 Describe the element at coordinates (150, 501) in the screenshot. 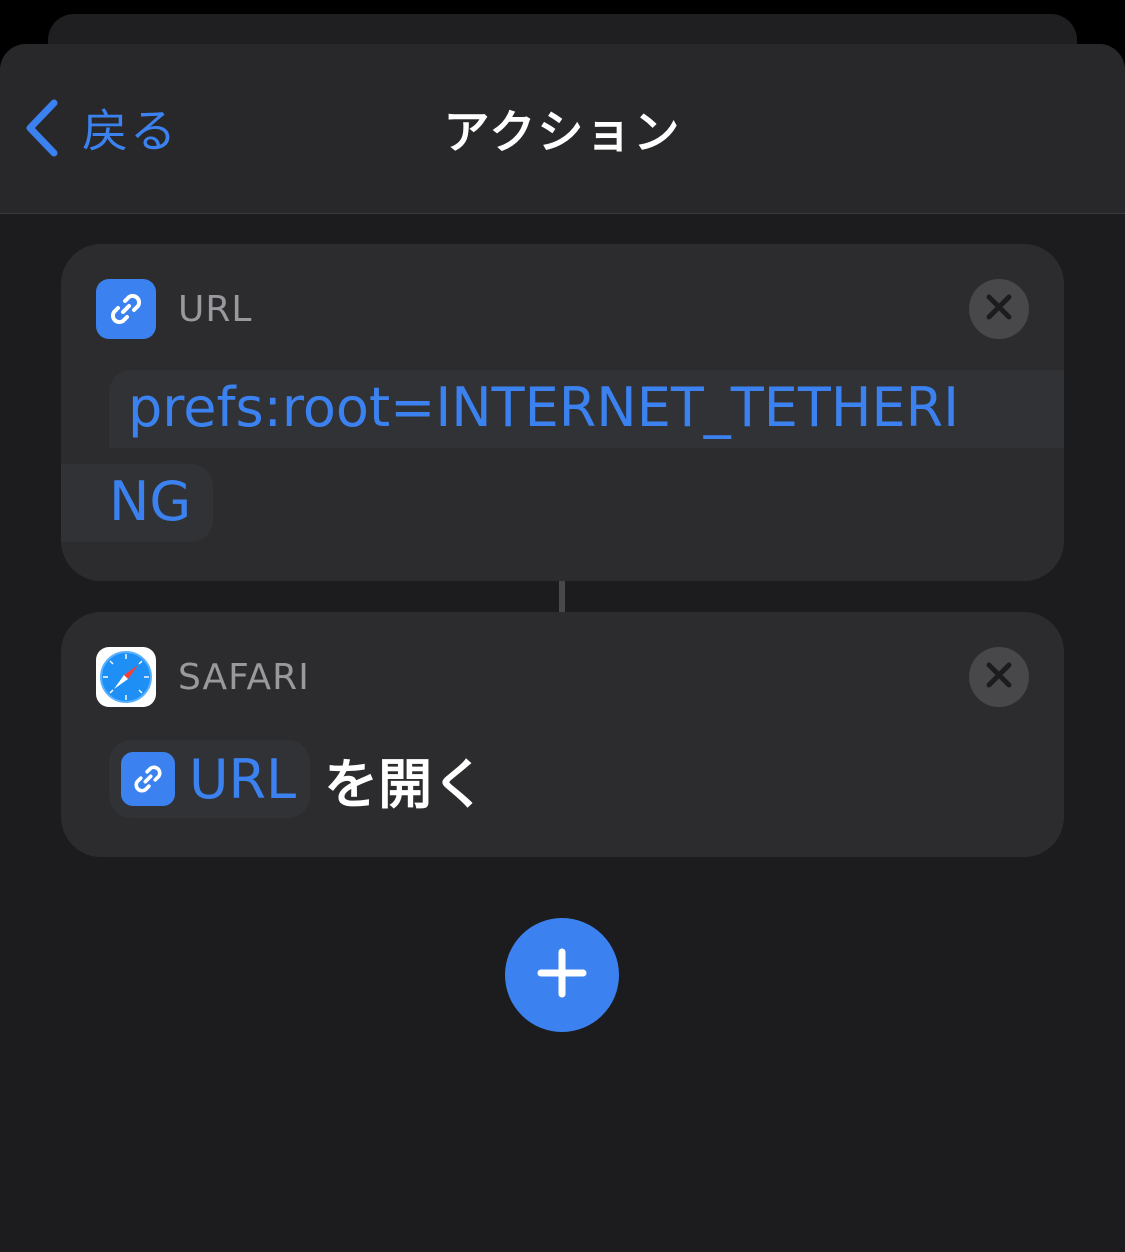

I see `url-value-field-continued: NG` at that location.